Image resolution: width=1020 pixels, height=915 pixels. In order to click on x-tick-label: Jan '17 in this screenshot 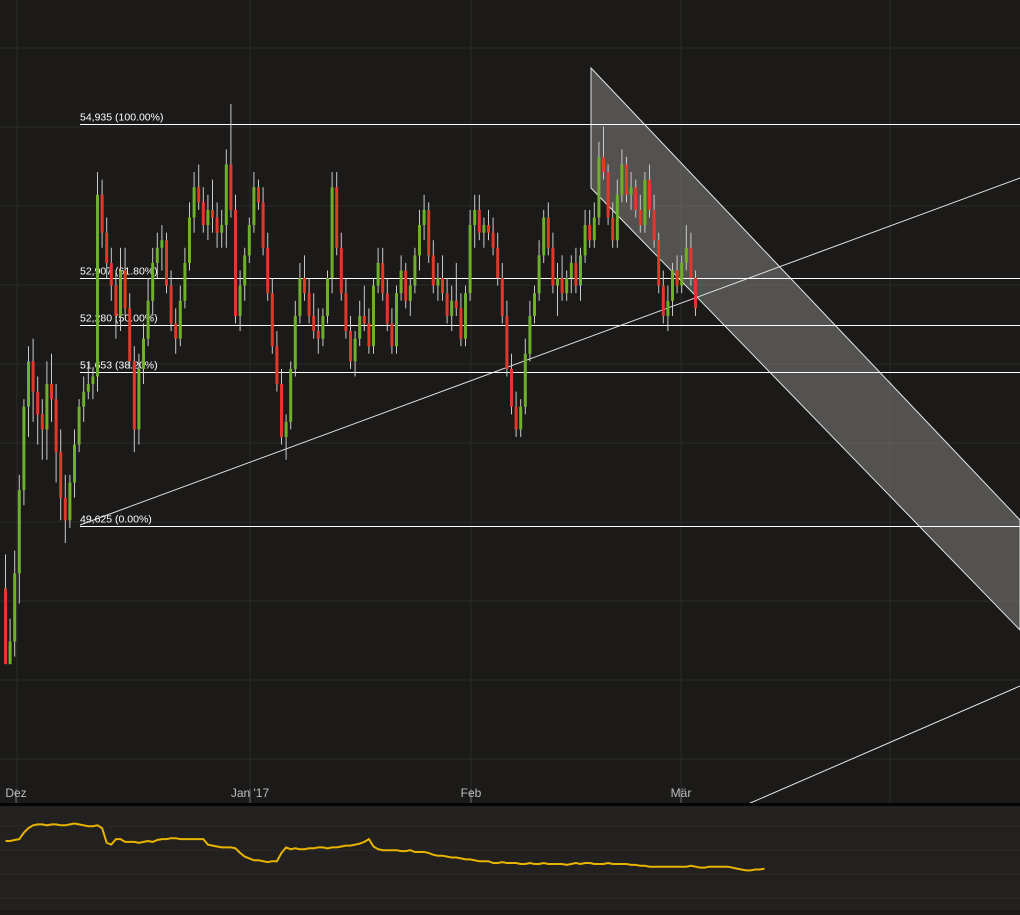, I will do `click(250, 793)`.